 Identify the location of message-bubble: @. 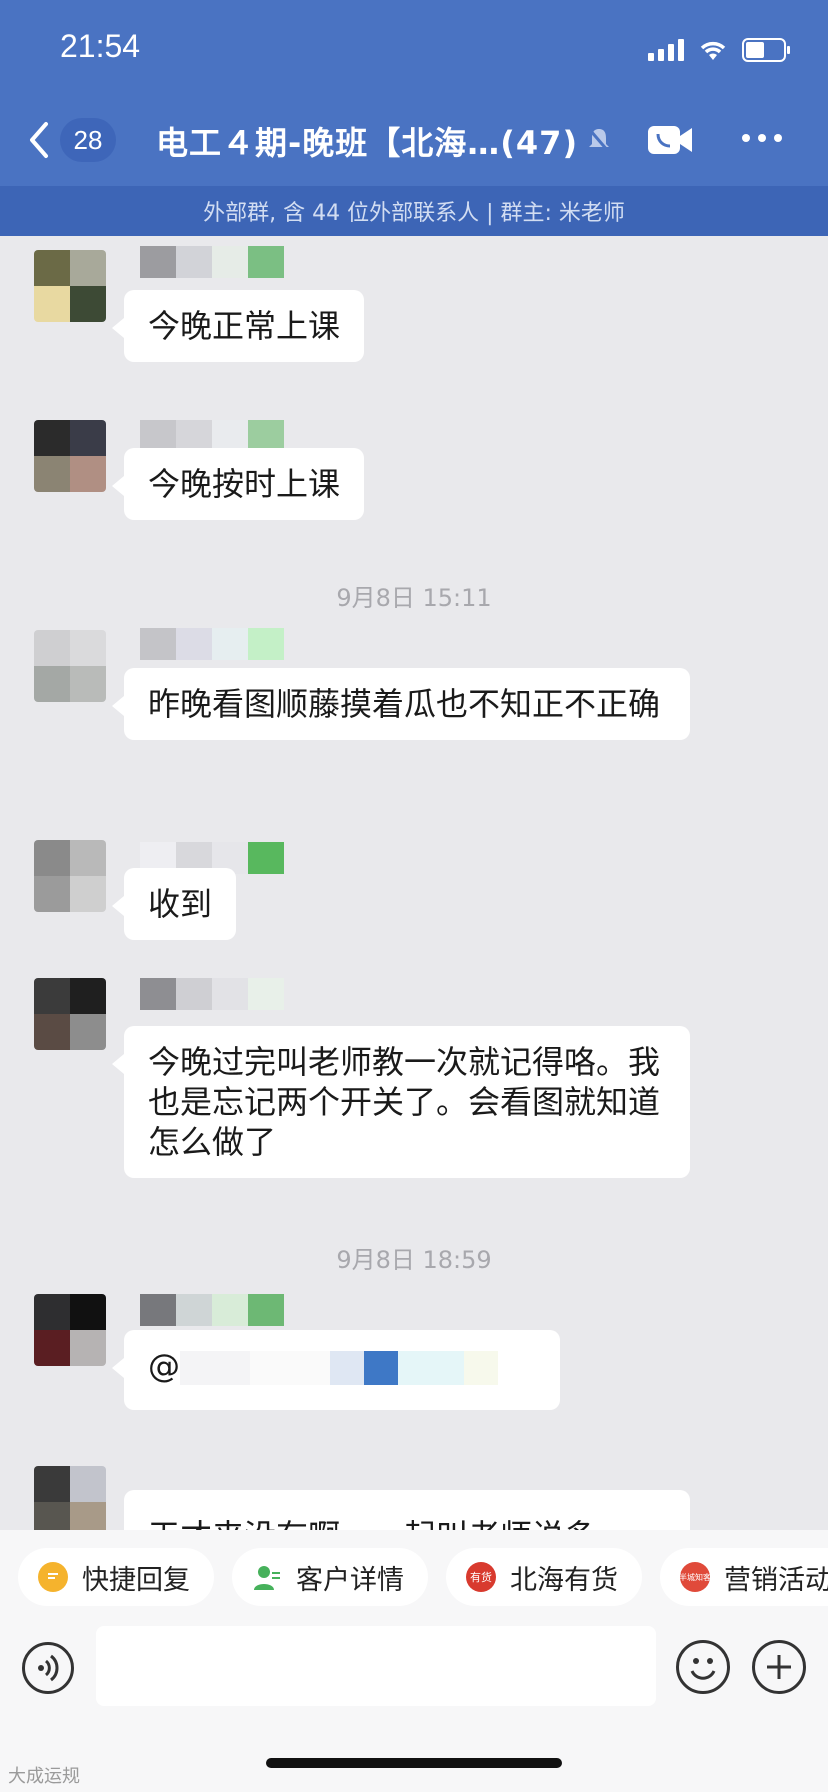
(336, 1370).